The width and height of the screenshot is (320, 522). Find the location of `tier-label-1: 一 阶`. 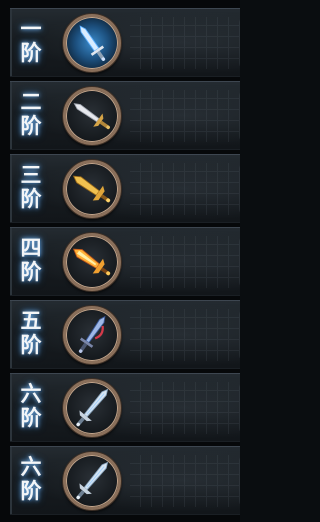

tier-label-1: 一 阶 is located at coordinates (31, 41).